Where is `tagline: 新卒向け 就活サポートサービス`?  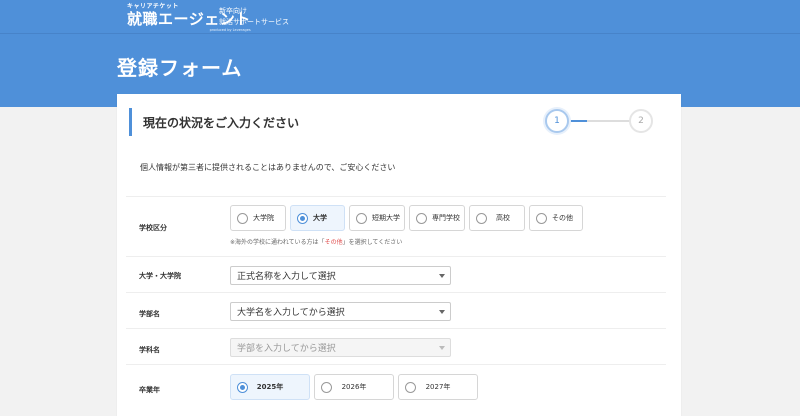 tagline: 新卒向け 就活サポートサービス is located at coordinates (254, 17).